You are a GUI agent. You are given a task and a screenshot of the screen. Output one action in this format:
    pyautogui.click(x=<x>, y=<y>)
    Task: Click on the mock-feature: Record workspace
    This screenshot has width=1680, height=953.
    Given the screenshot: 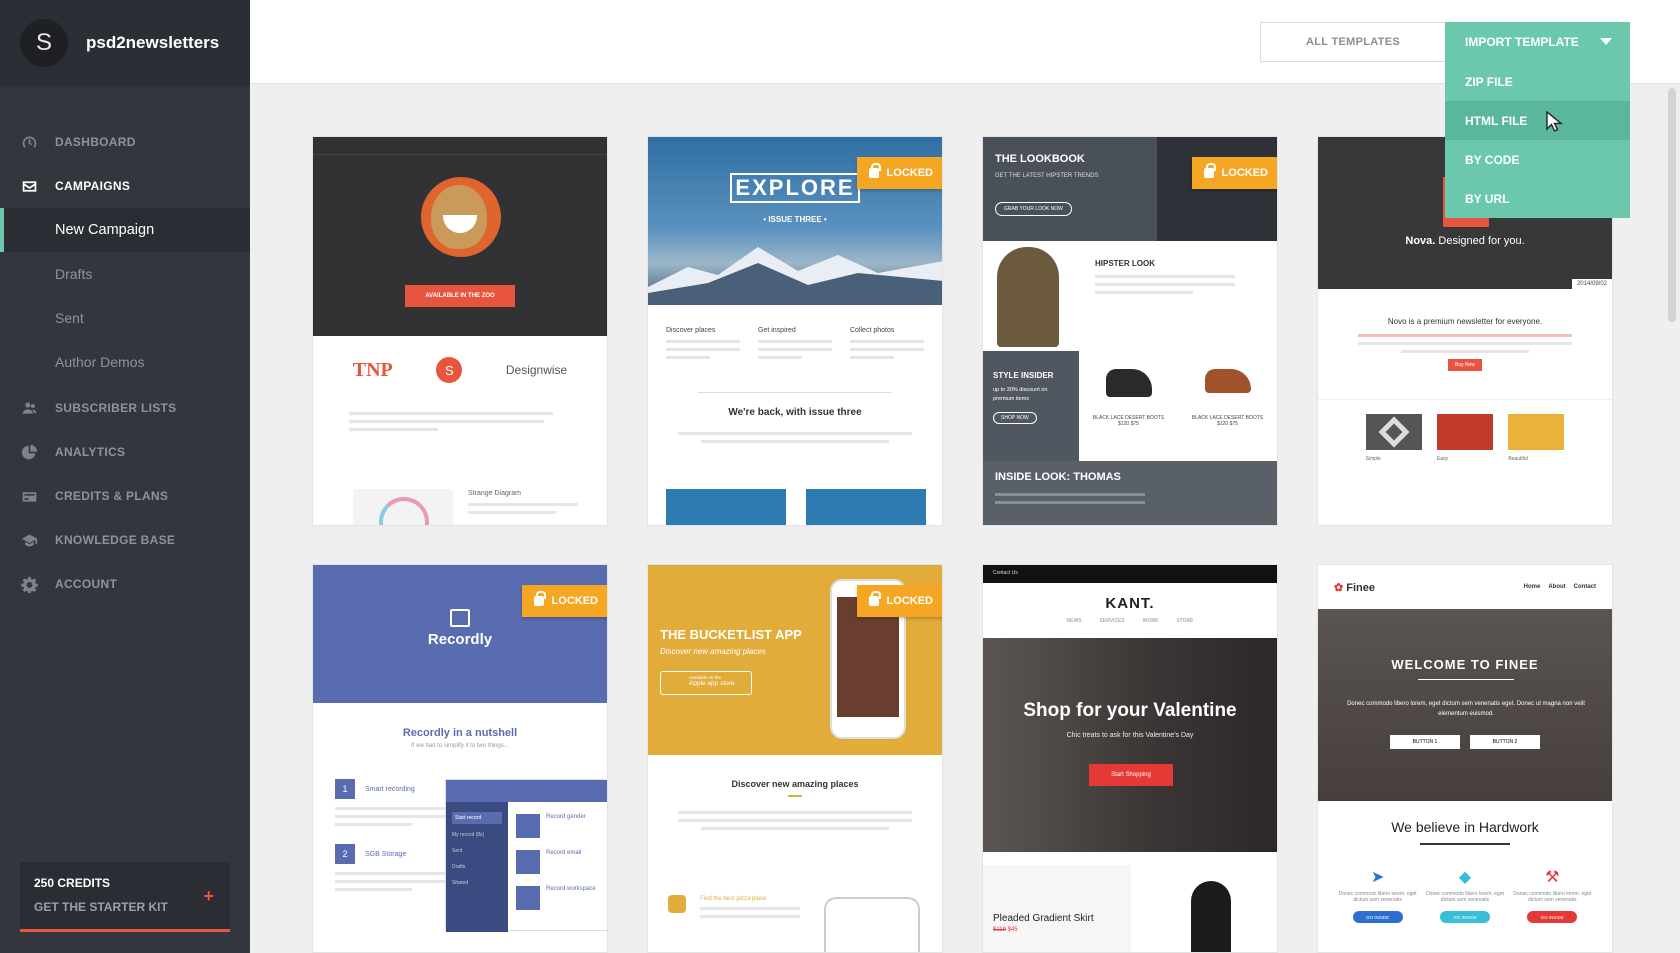 What is the action you would take?
    pyautogui.click(x=571, y=889)
    